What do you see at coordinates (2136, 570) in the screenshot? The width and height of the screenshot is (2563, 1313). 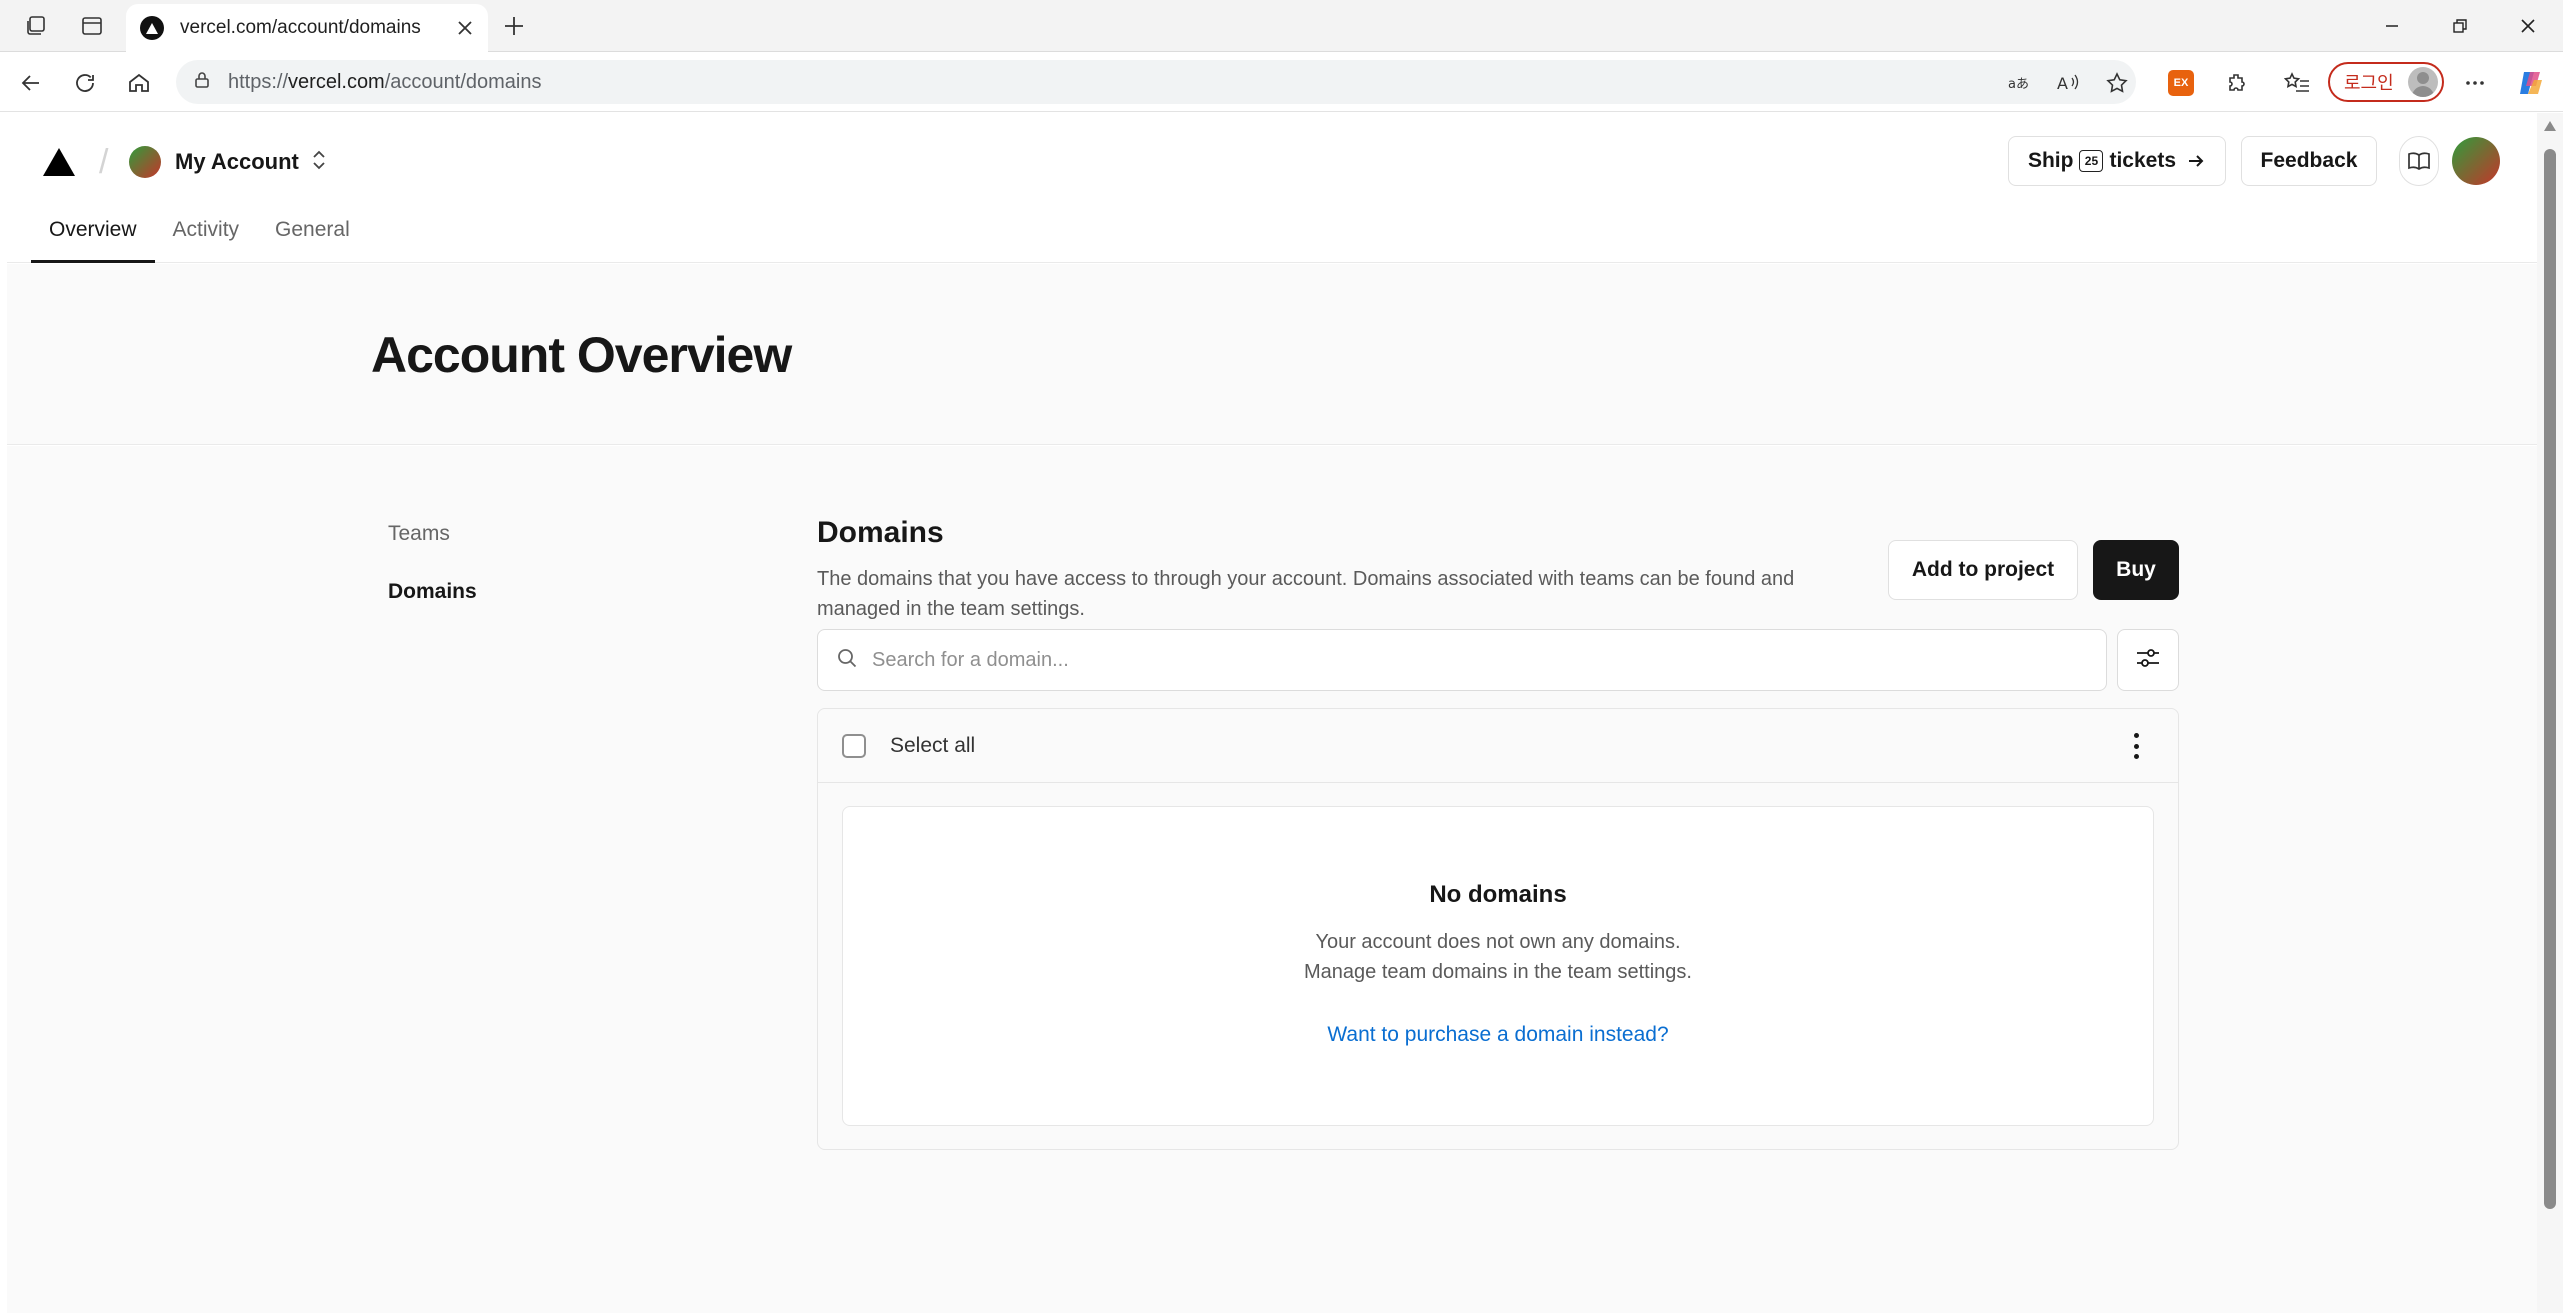 I see `buy-button: Buy` at bounding box center [2136, 570].